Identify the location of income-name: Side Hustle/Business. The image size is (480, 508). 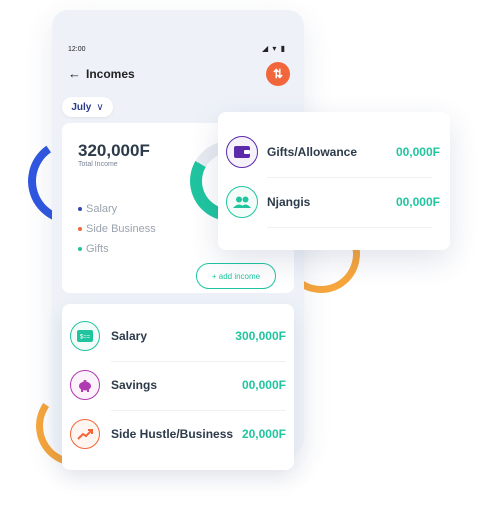
(172, 434).